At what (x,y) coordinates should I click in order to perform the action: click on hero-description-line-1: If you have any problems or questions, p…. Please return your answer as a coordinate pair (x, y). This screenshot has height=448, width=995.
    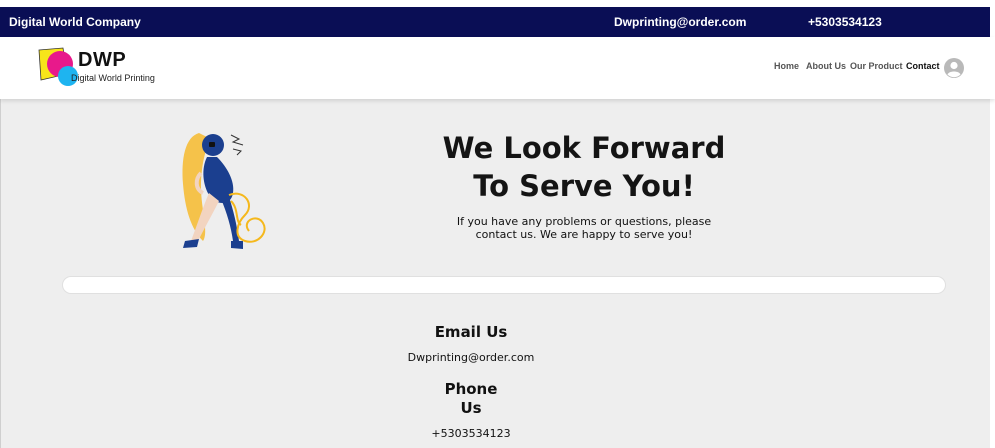
    Looking at the image, I should click on (584, 221).